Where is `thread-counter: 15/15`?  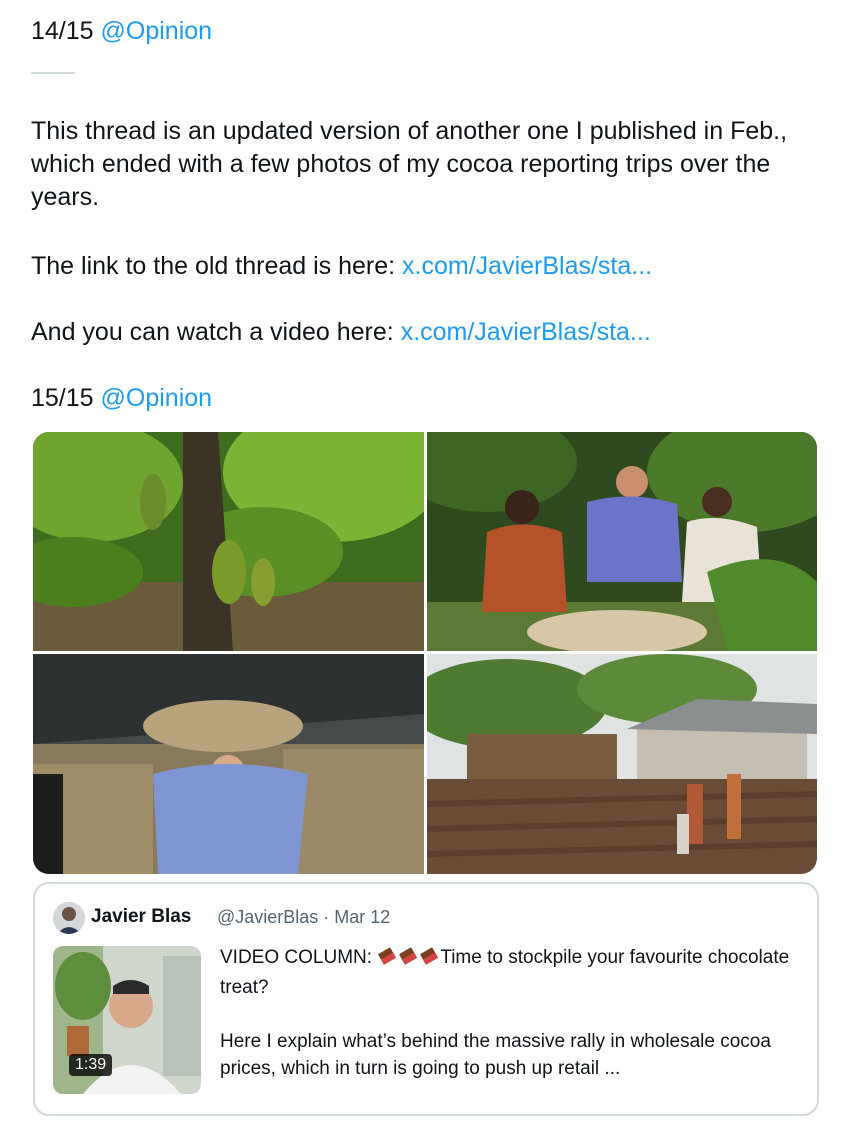
thread-counter: 15/15 is located at coordinates (62, 398).